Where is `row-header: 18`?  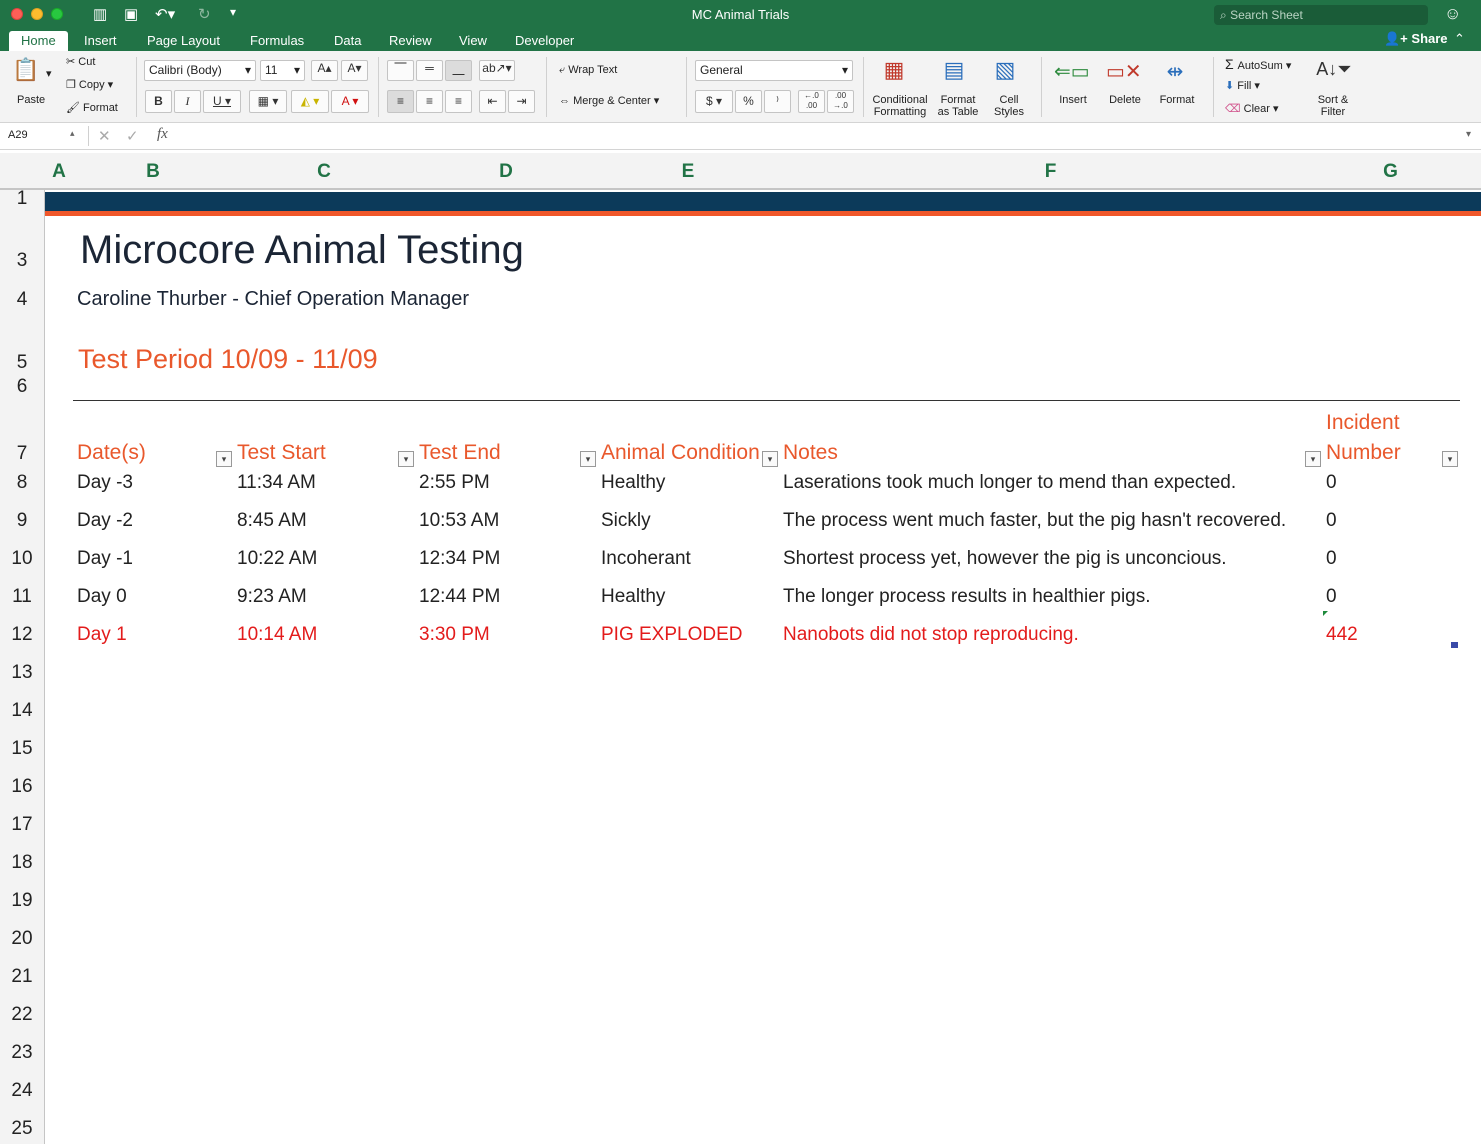 row-header: 18 is located at coordinates (22, 863).